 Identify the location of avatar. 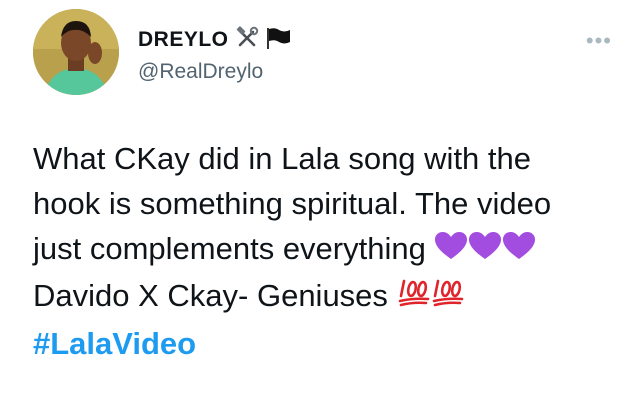
(76, 52).